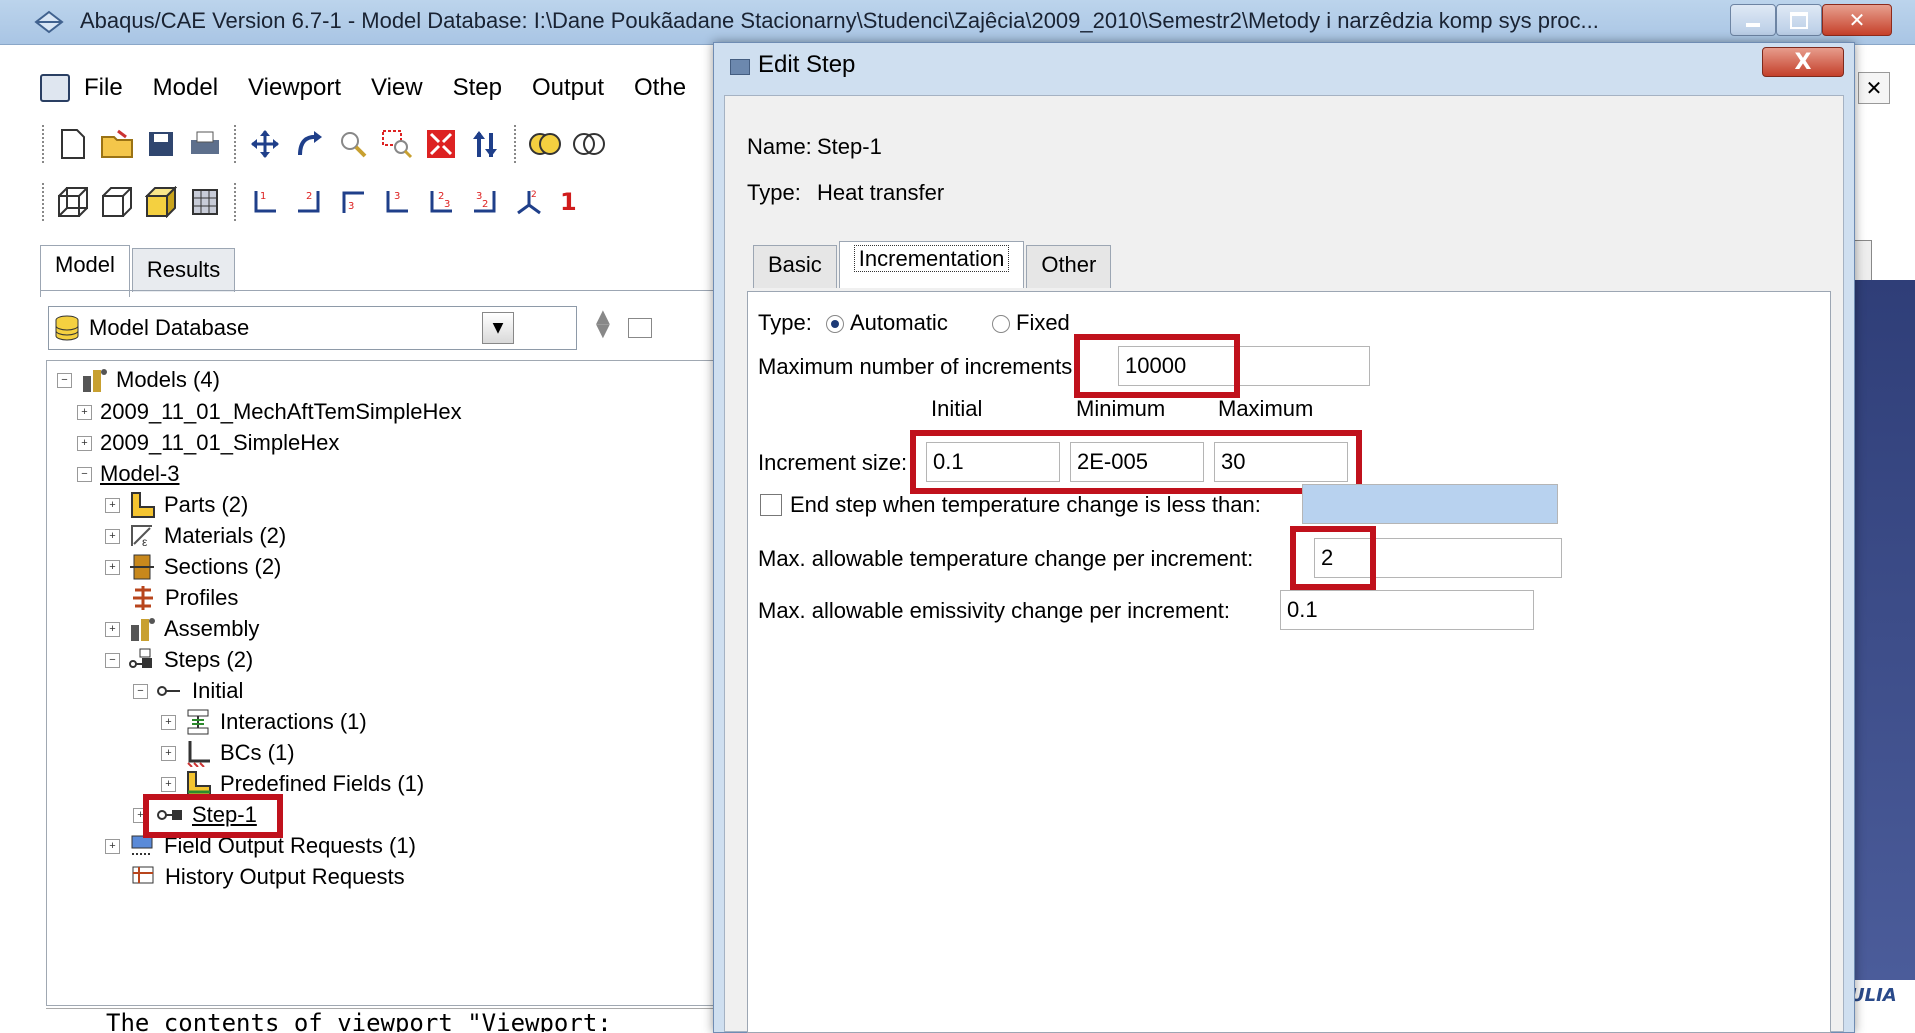 The width and height of the screenshot is (1915, 1033). Describe the element at coordinates (103, 88) in the screenshot. I see `menu-file: File` at that location.